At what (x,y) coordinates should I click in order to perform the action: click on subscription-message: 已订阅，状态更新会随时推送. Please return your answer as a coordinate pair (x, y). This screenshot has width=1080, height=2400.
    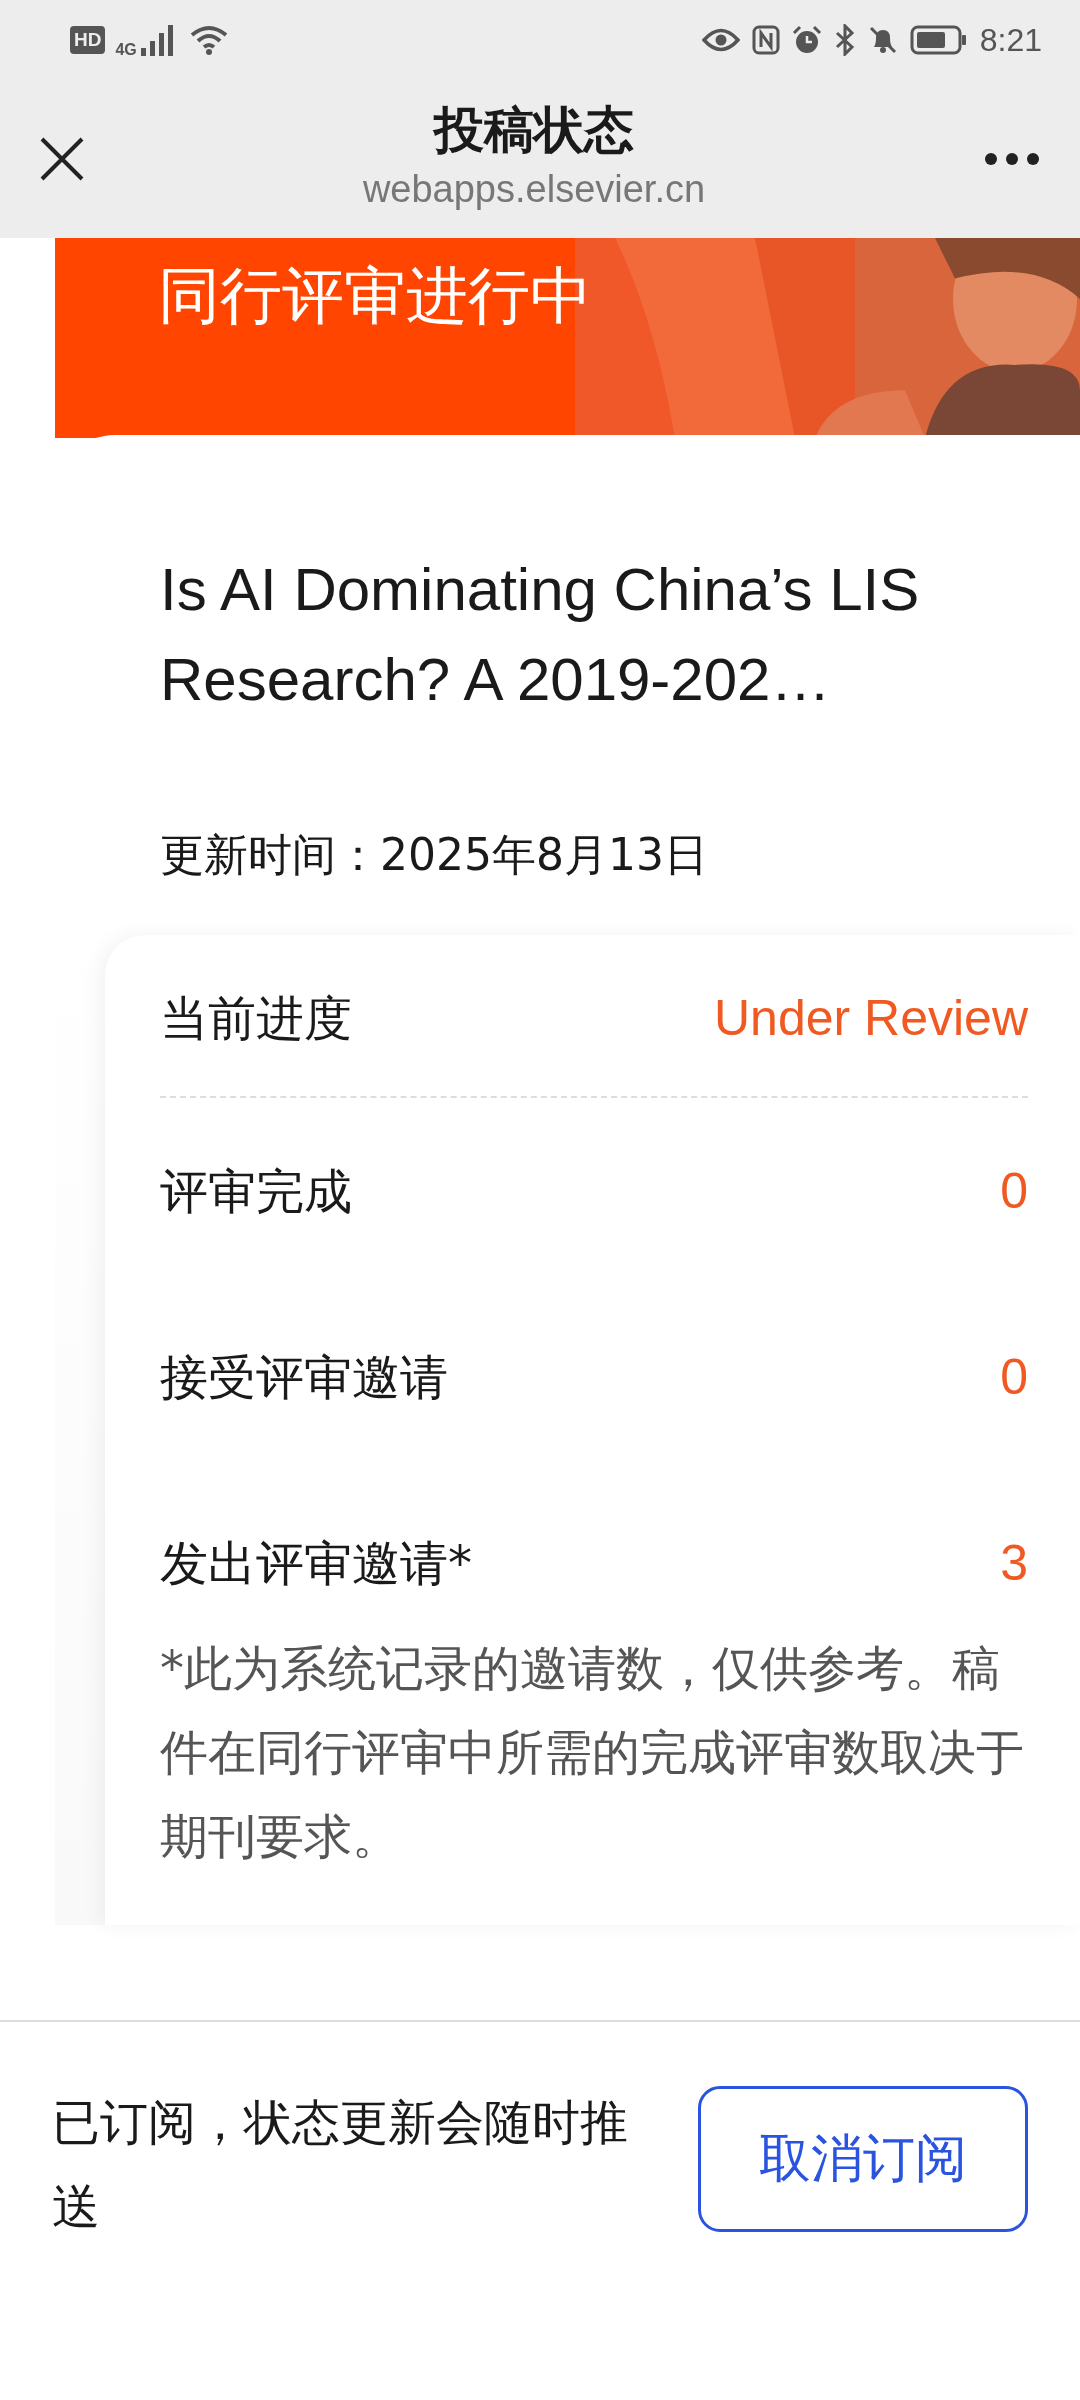
    Looking at the image, I should click on (340, 2164).